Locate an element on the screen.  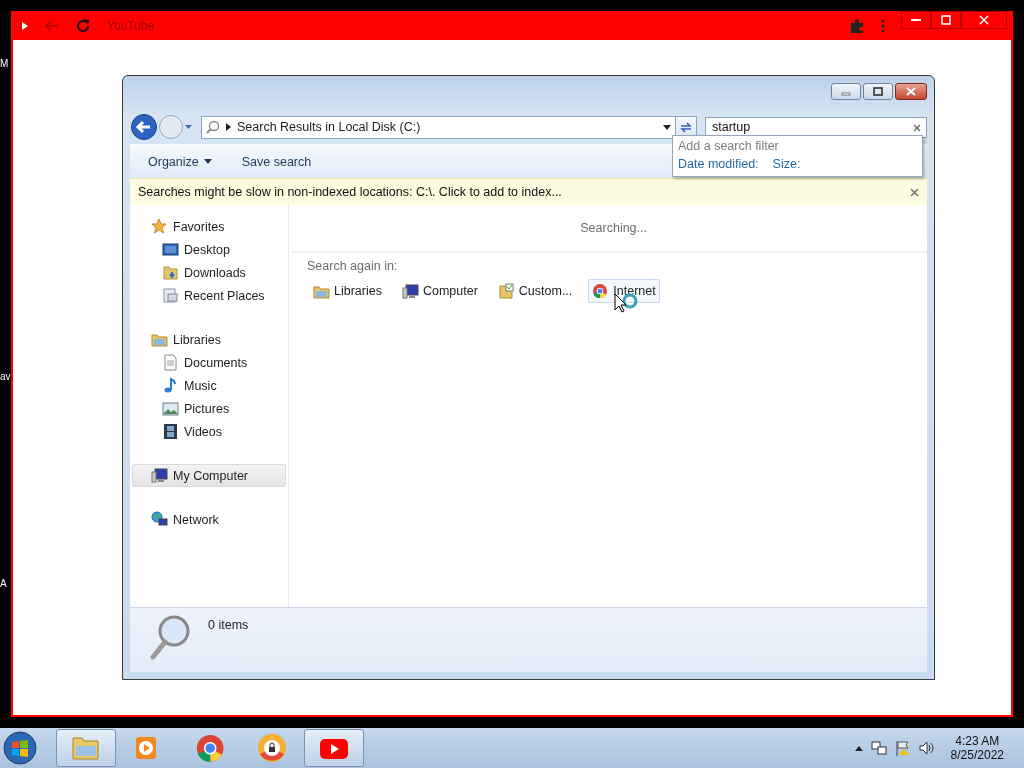
desktop-icon-label: M is located at coordinates (4, 63).